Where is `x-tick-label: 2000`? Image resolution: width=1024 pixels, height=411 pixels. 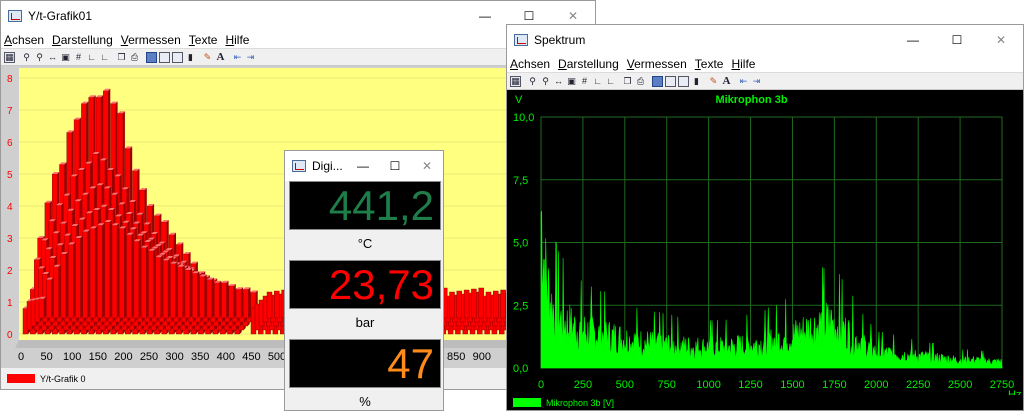
x-tick-label: 2000 is located at coordinates (876, 385).